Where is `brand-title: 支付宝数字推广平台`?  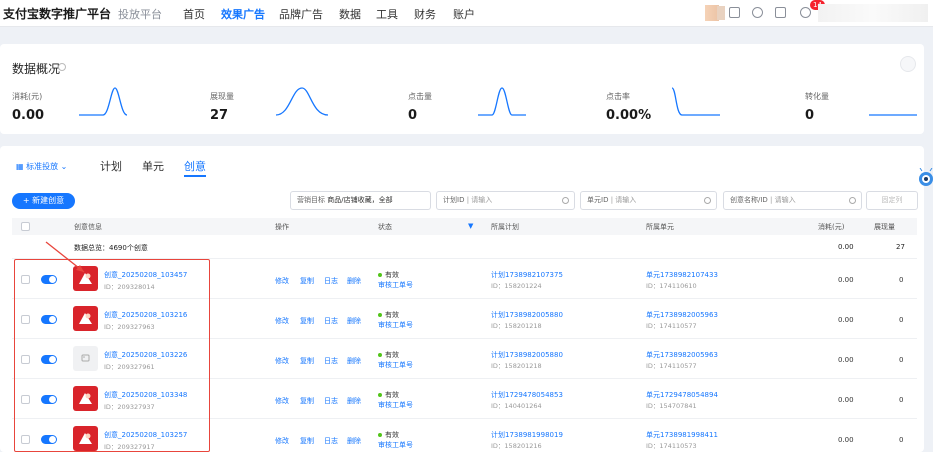
brand-title: 支付宝数字推广平台 is located at coordinates (57, 14).